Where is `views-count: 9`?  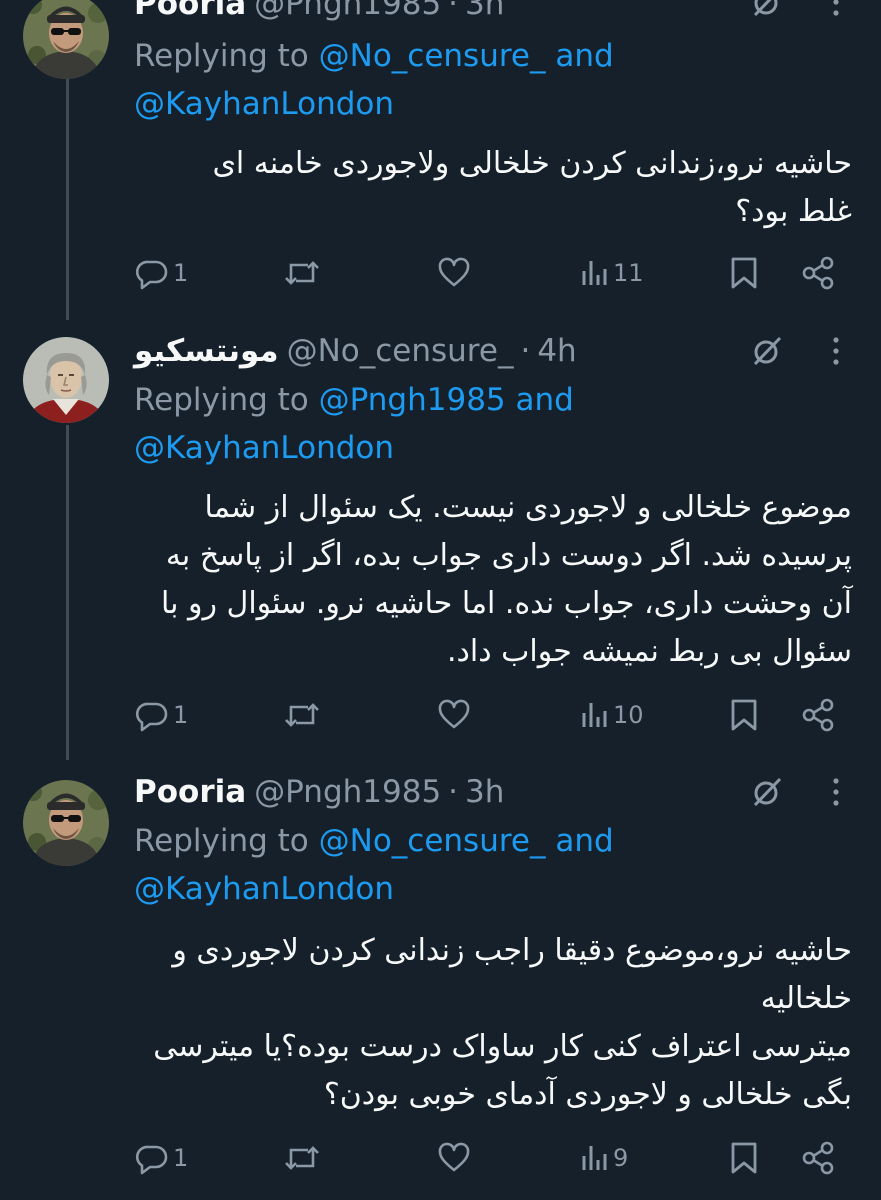 views-count: 9 is located at coordinates (621, 1158).